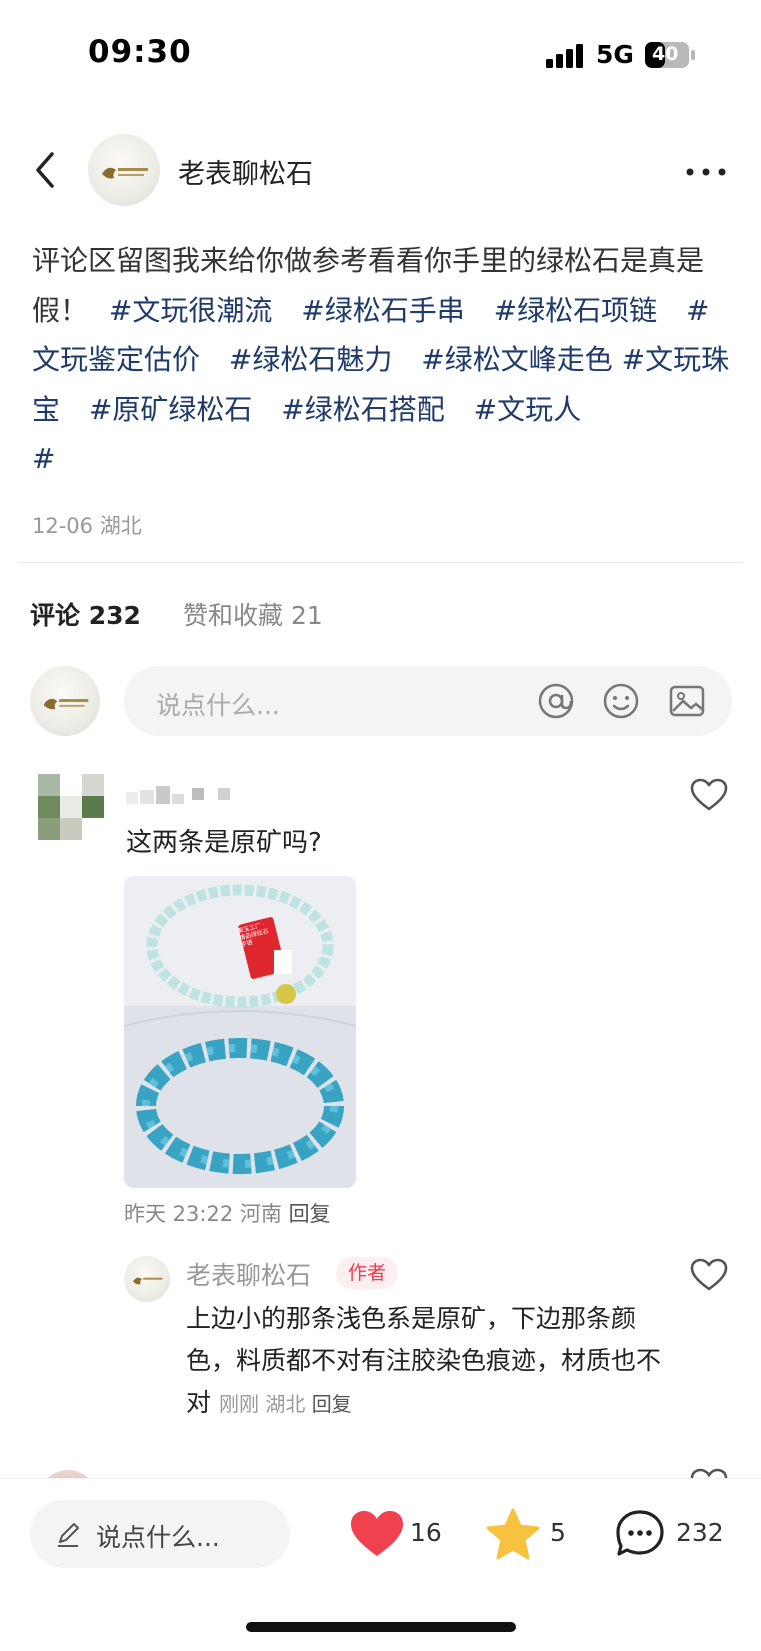  What do you see at coordinates (709, 795) in the screenshot?
I see `like-comment-icon` at bounding box center [709, 795].